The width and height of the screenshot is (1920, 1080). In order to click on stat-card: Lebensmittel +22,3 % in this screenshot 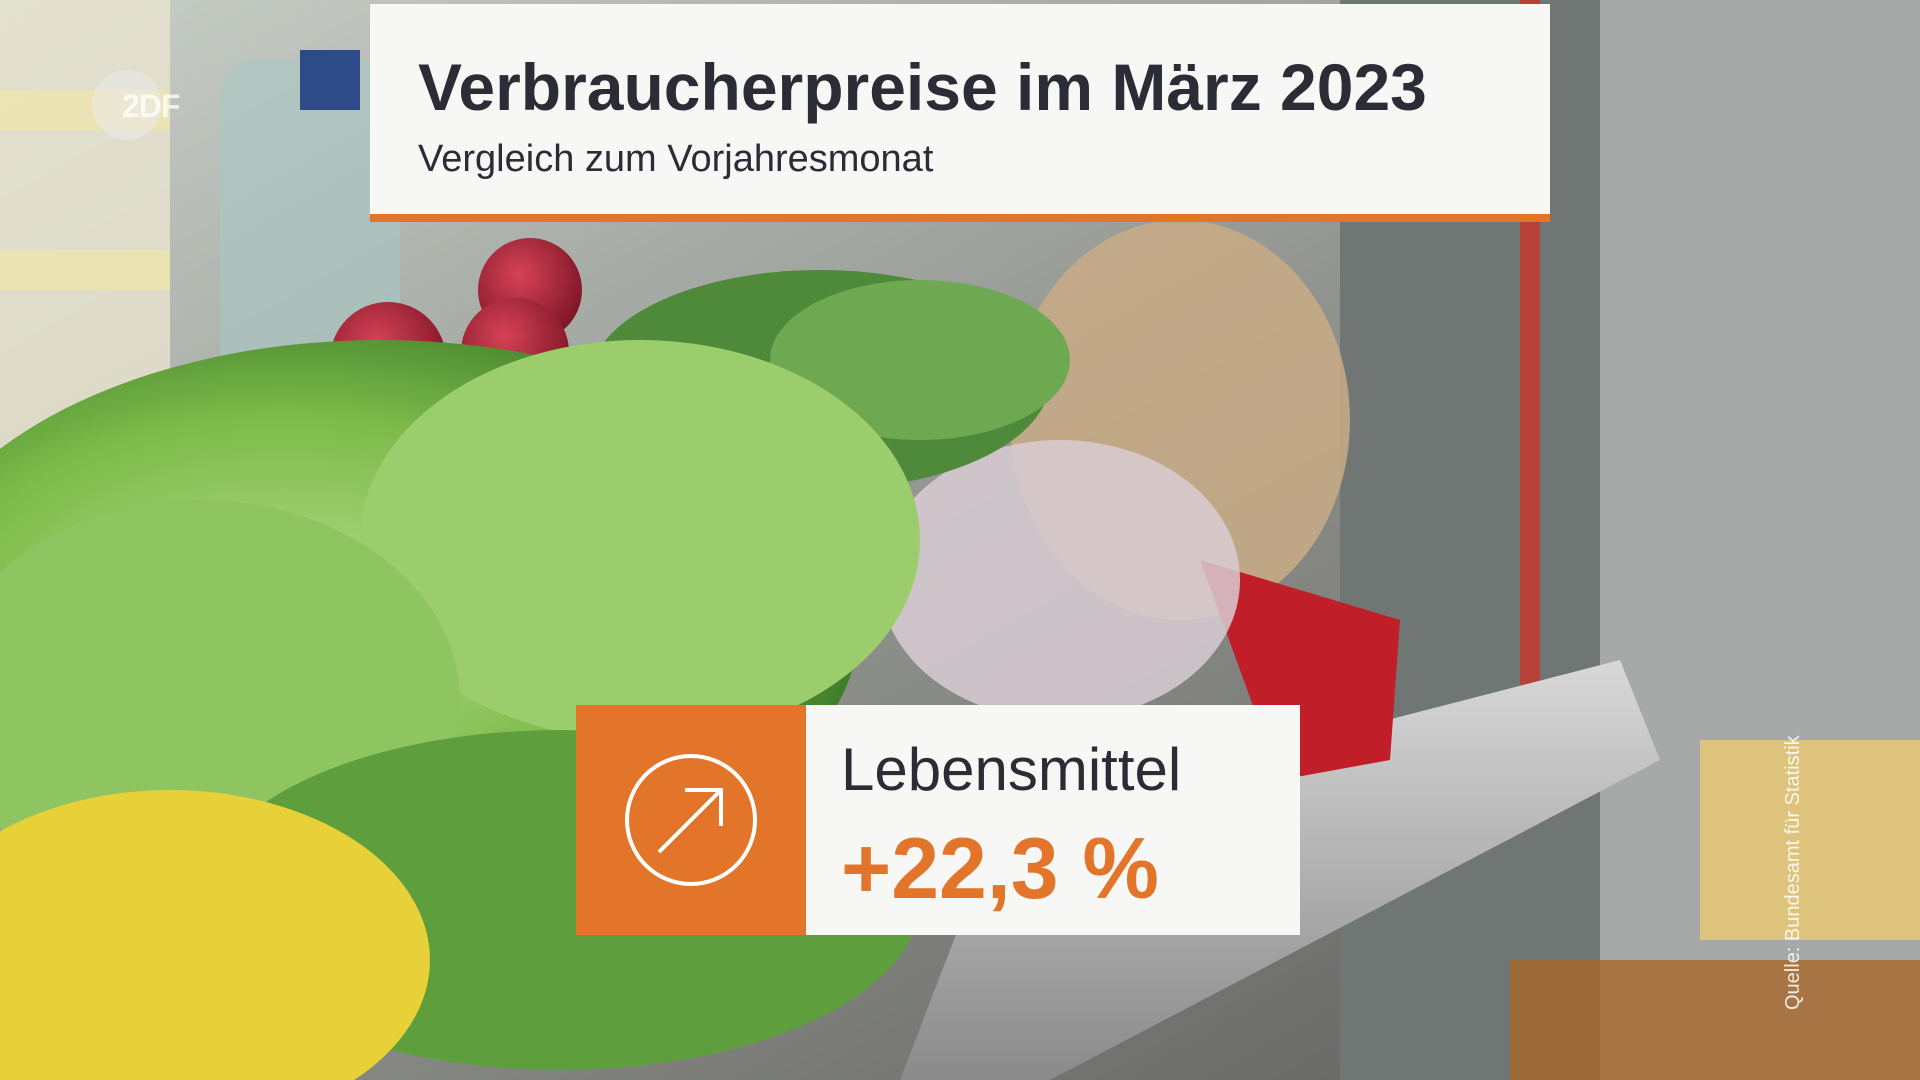, I will do `click(938, 820)`.